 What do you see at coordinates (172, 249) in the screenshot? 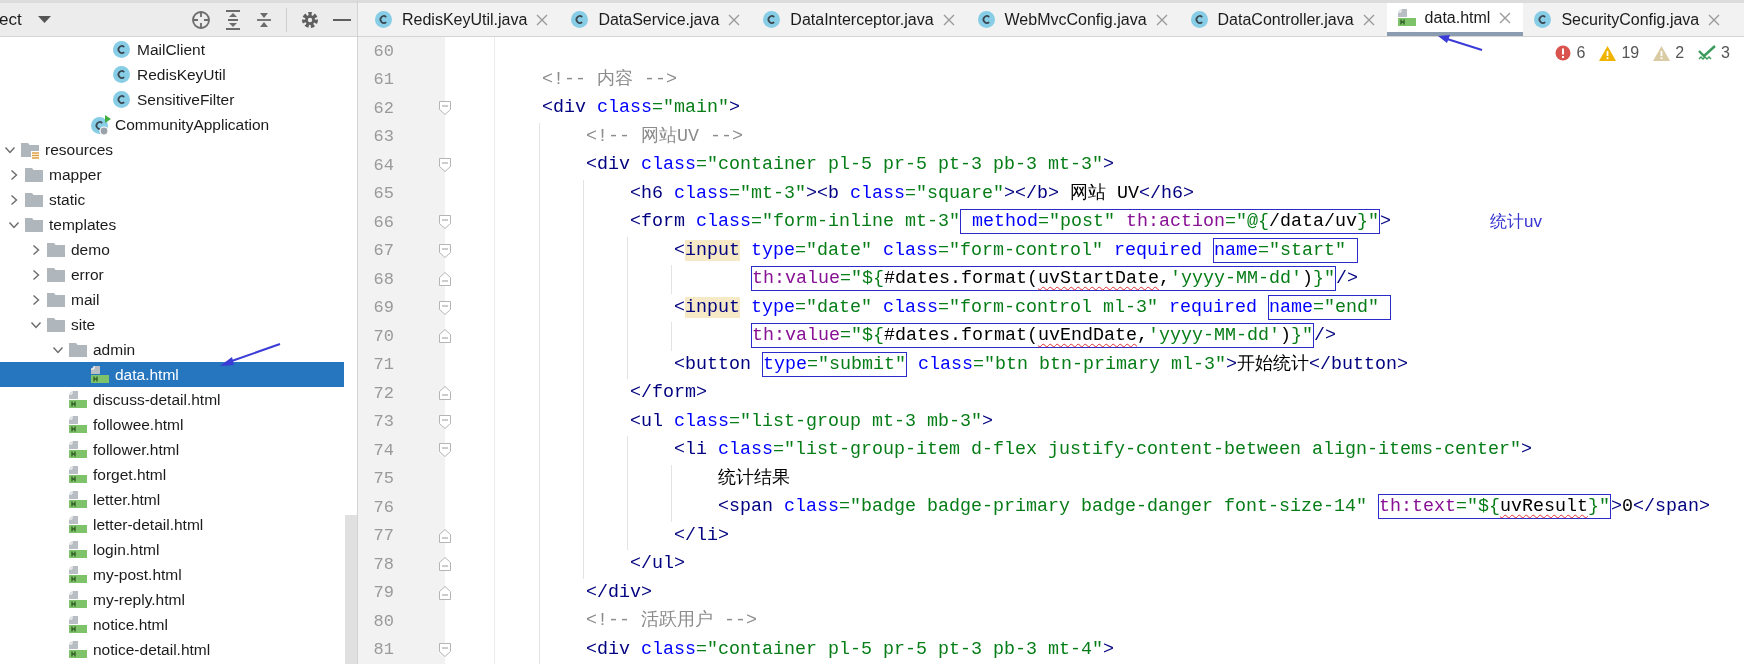
I see `tree-item: demo` at bounding box center [172, 249].